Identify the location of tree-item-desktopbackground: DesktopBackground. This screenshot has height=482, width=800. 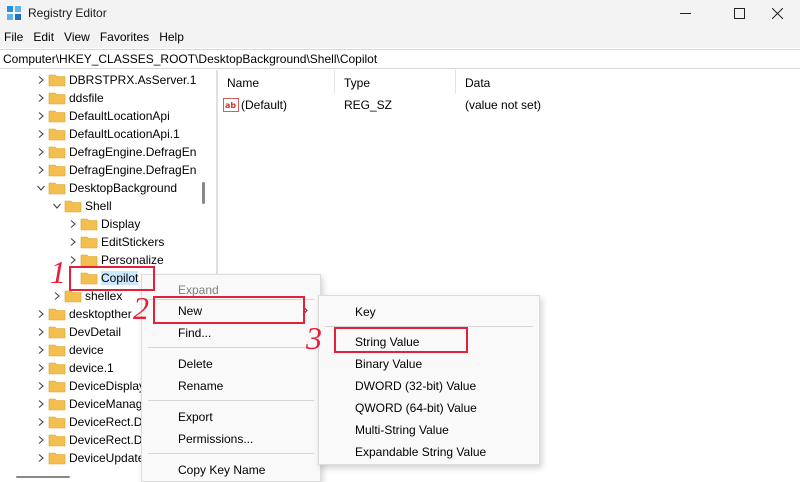
(105, 188).